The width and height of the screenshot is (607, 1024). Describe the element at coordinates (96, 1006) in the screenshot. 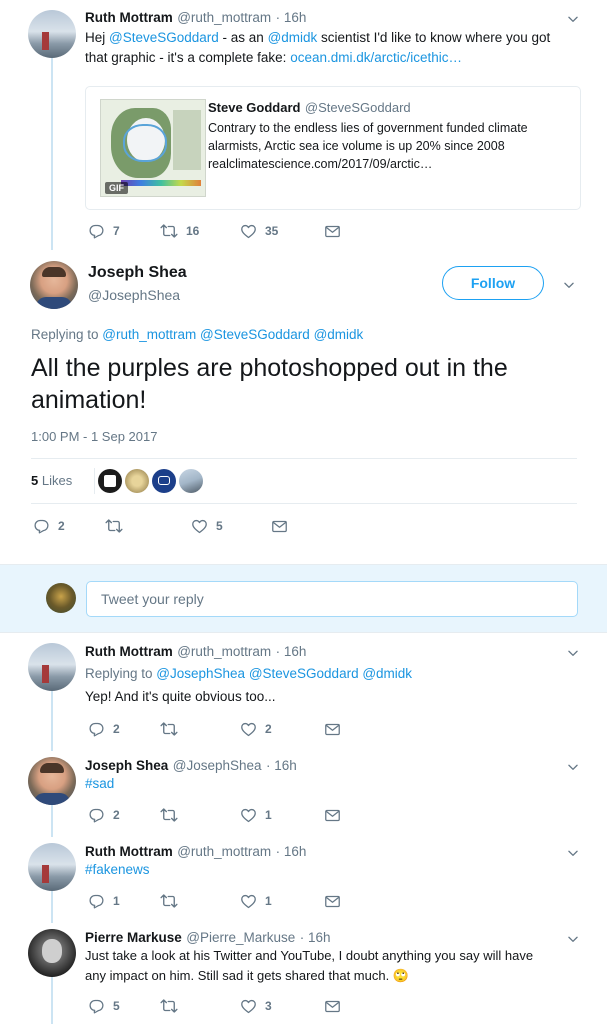

I see `reply-icon` at that location.